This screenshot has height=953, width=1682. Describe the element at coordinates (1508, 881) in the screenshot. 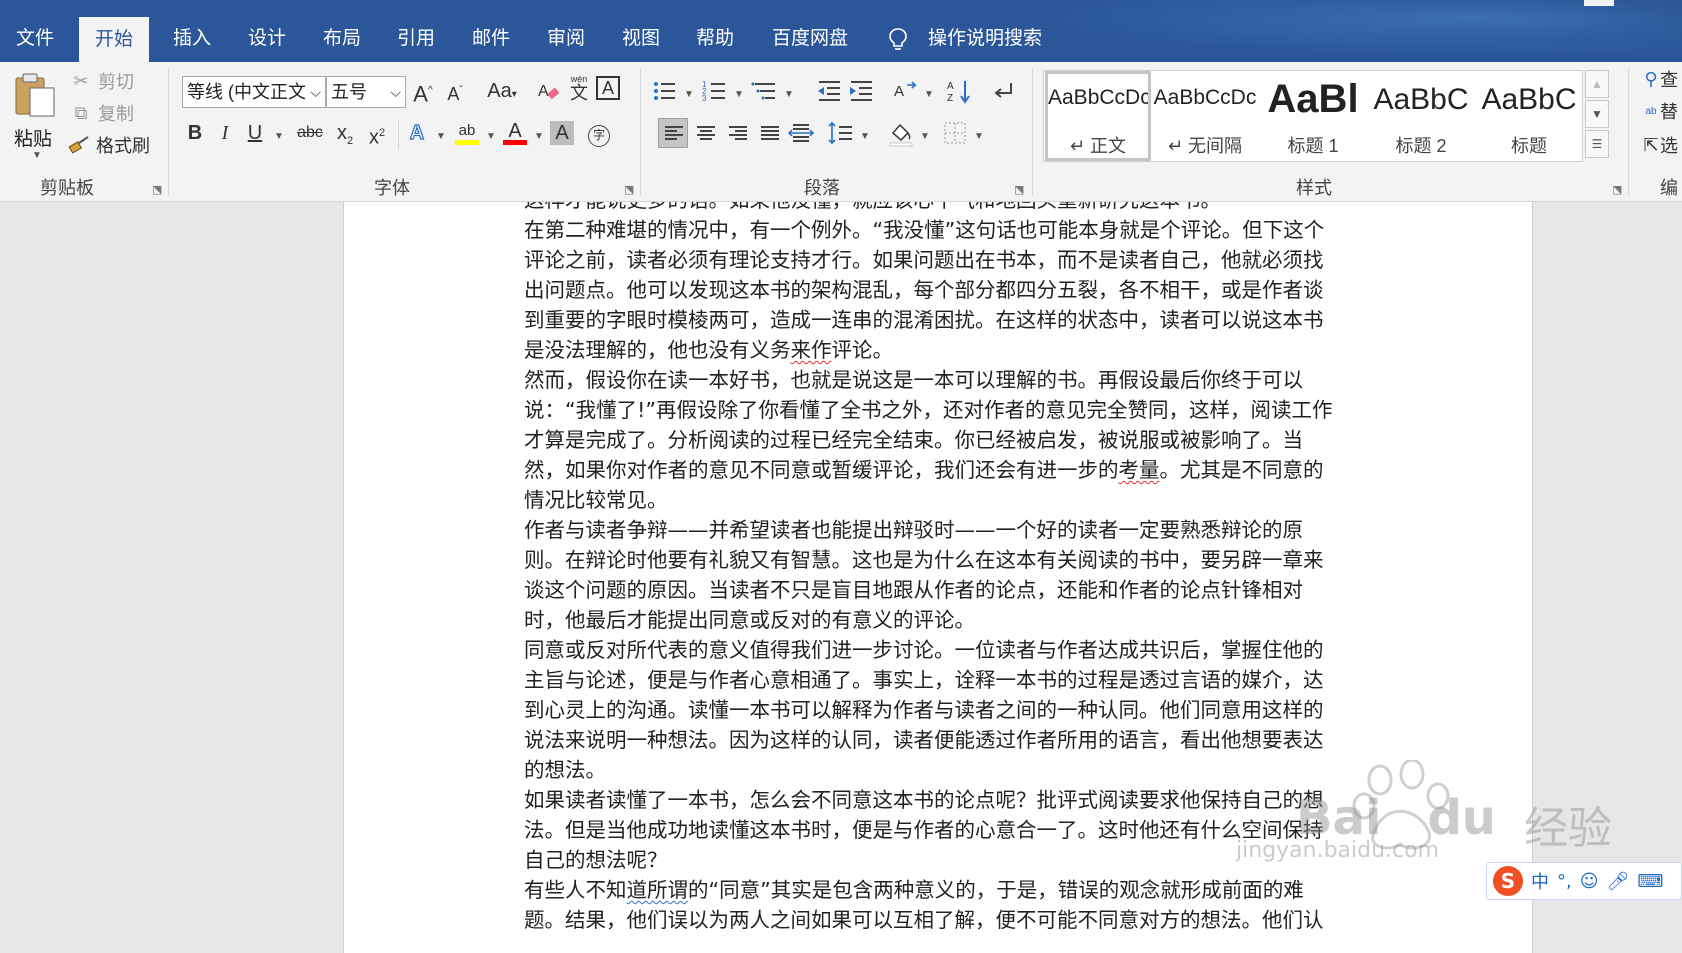

I see `sogou-logo-icon: S` at that location.